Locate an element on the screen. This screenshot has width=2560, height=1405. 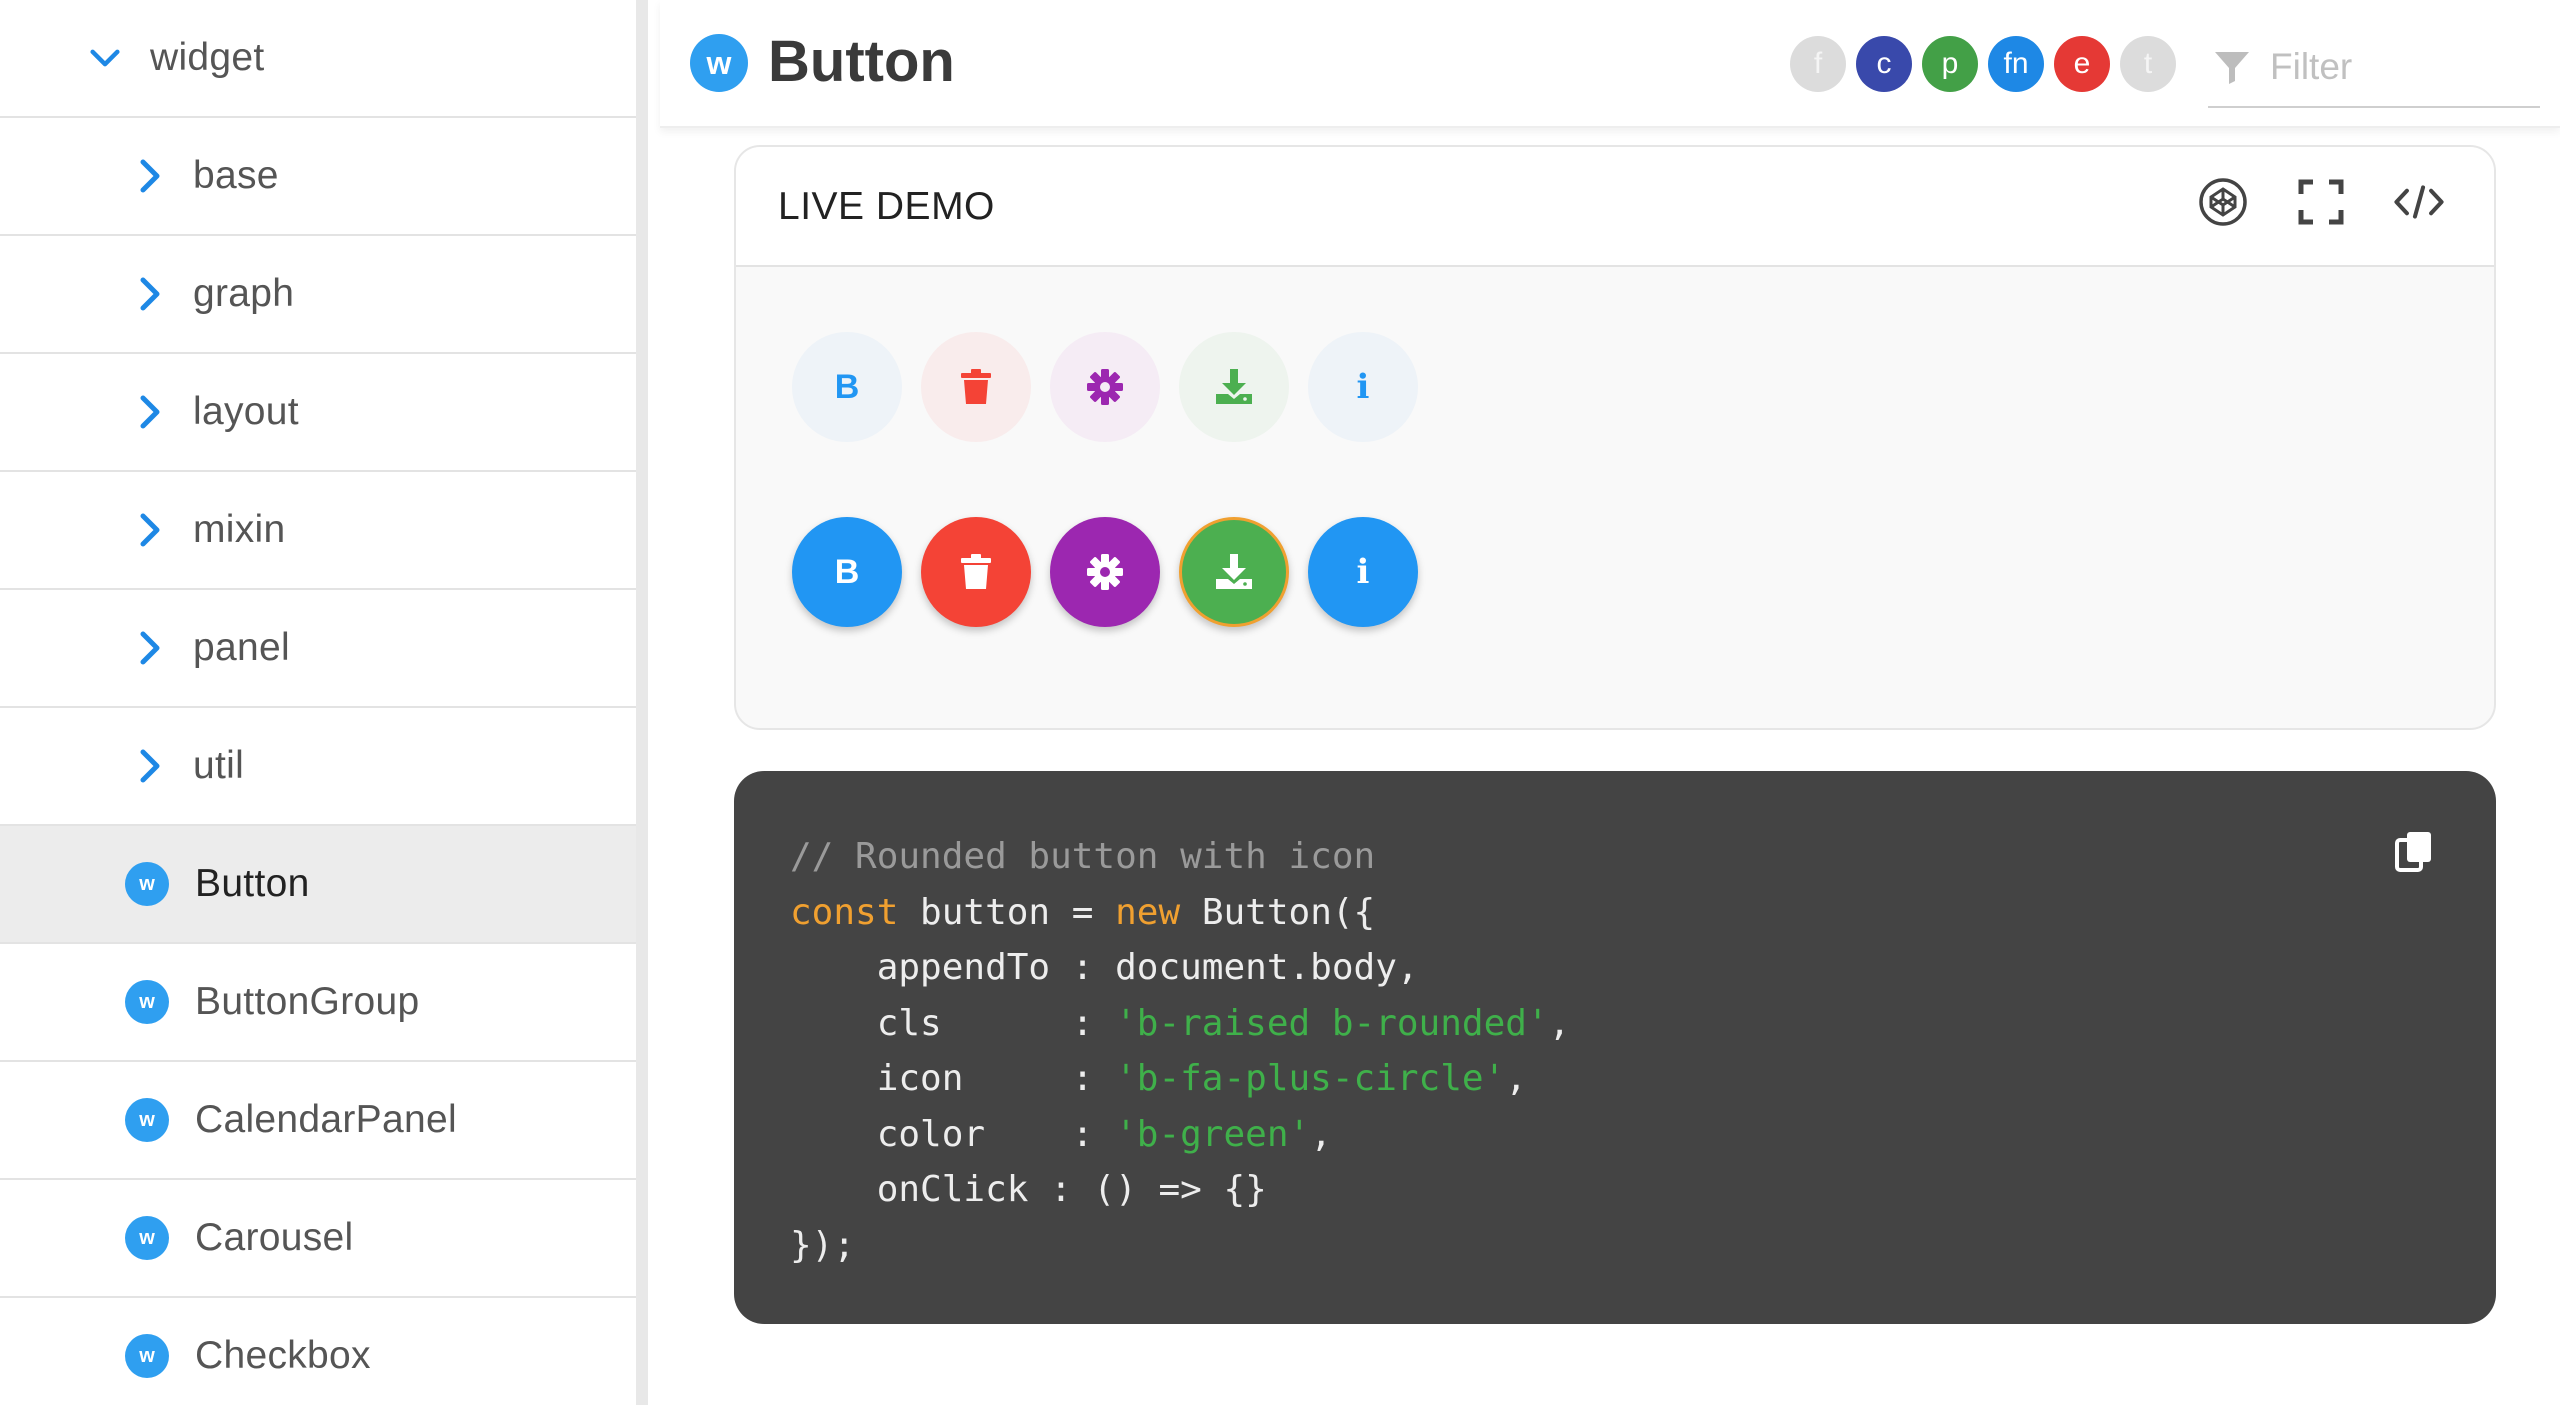
tree-item-label: ButtonGroup is located at coordinates (307, 1001).